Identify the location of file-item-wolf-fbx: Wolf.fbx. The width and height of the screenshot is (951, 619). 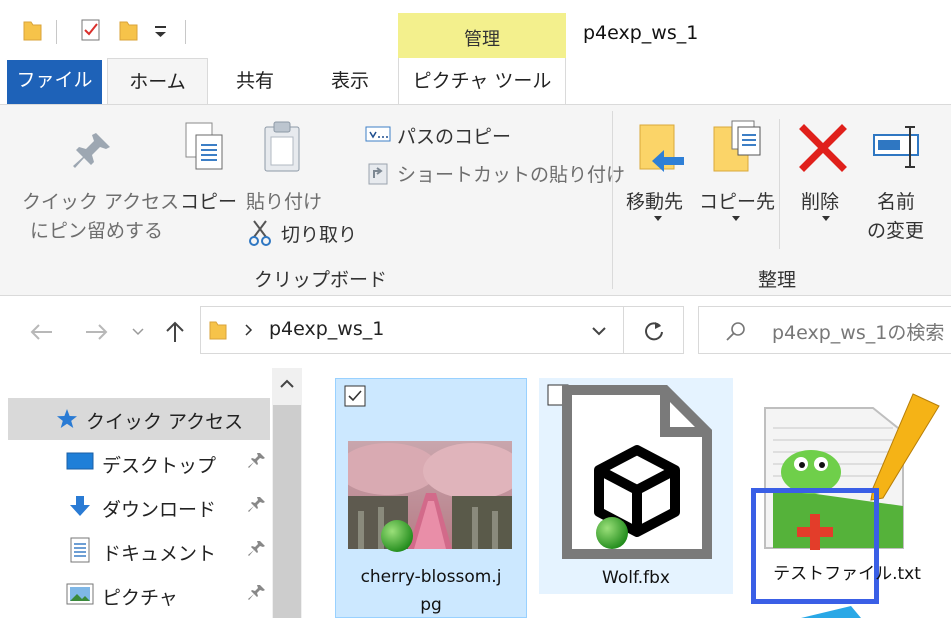
(636, 486).